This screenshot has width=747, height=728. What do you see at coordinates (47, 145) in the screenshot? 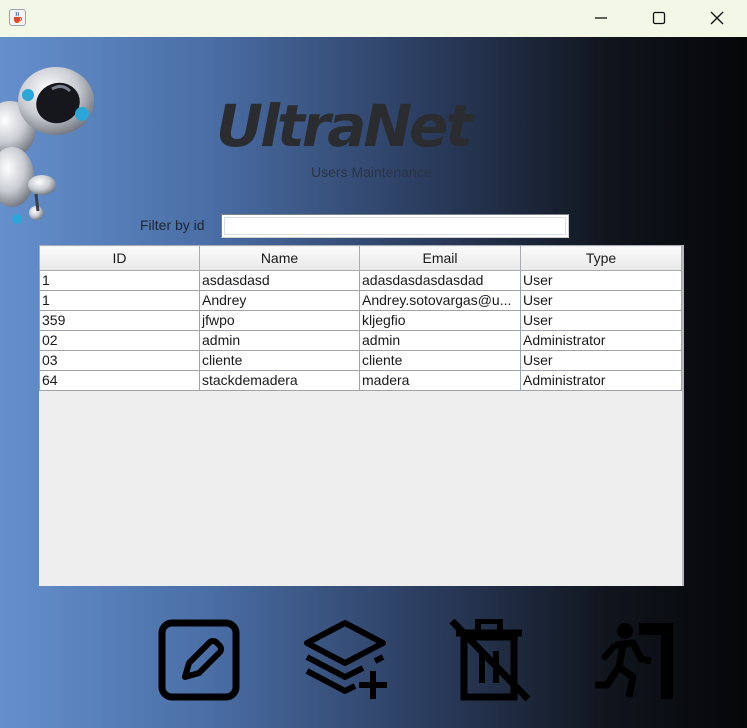
I see `robot-illustration` at bounding box center [47, 145].